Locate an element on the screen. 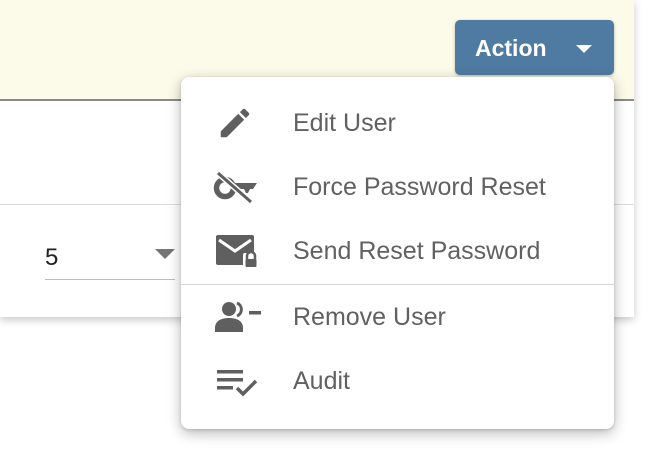 This screenshot has height=452, width=668. menu-item-label: Send Reset Password is located at coordinates (417, 251).